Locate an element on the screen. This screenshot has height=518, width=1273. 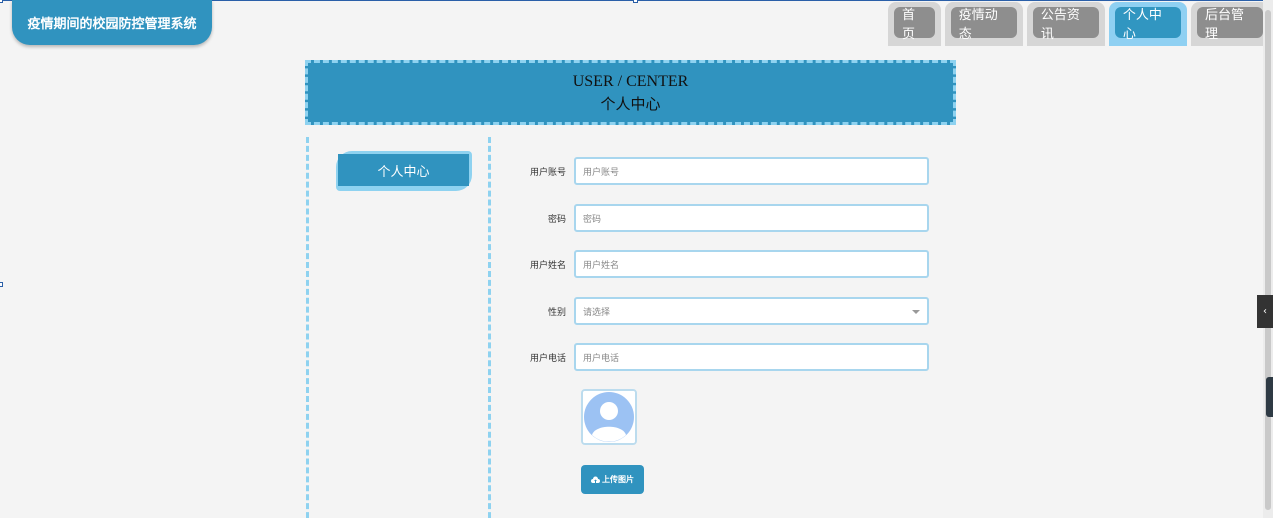
gender-label: 性别 is located at coordinates (556, 312).